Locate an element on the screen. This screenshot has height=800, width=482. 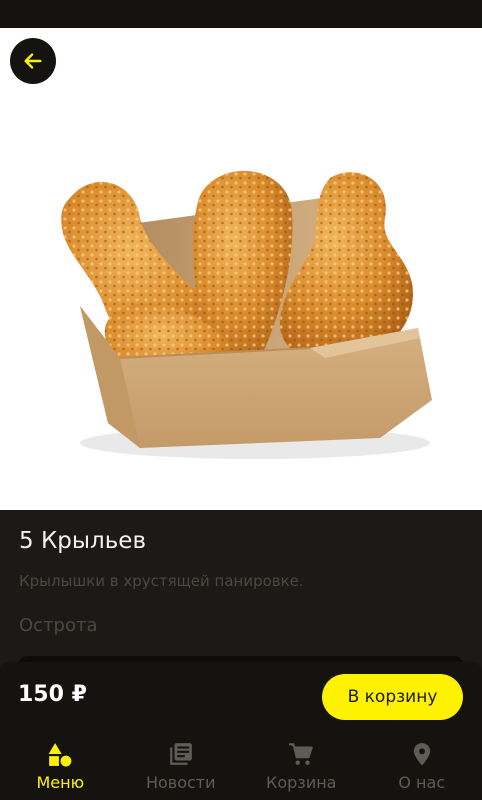
status-bar is located at coordinates (241, 14).